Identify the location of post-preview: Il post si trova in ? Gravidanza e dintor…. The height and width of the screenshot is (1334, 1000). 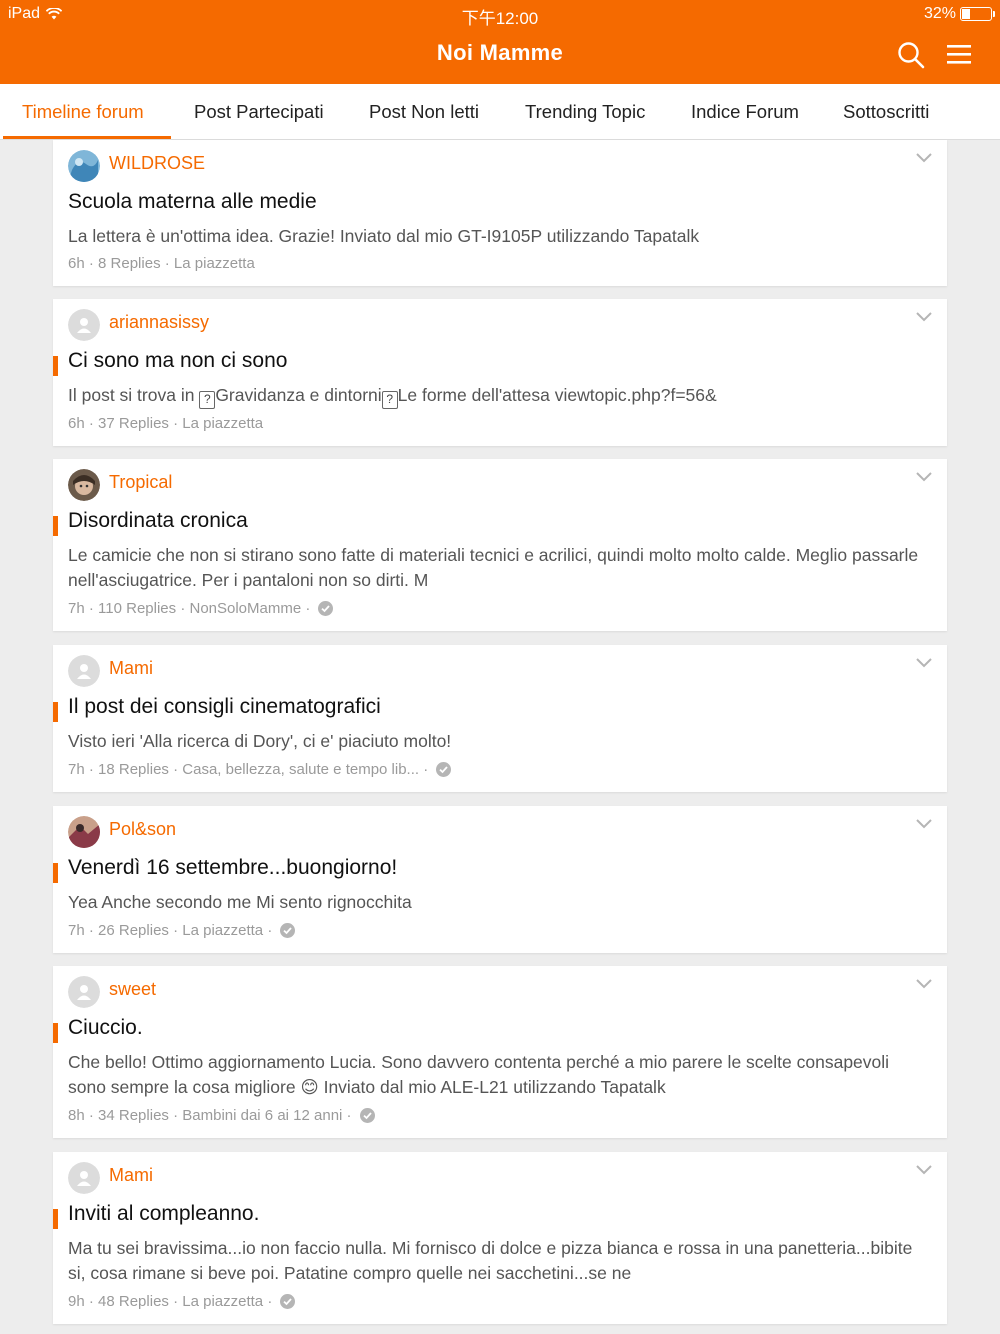
(498, 396).